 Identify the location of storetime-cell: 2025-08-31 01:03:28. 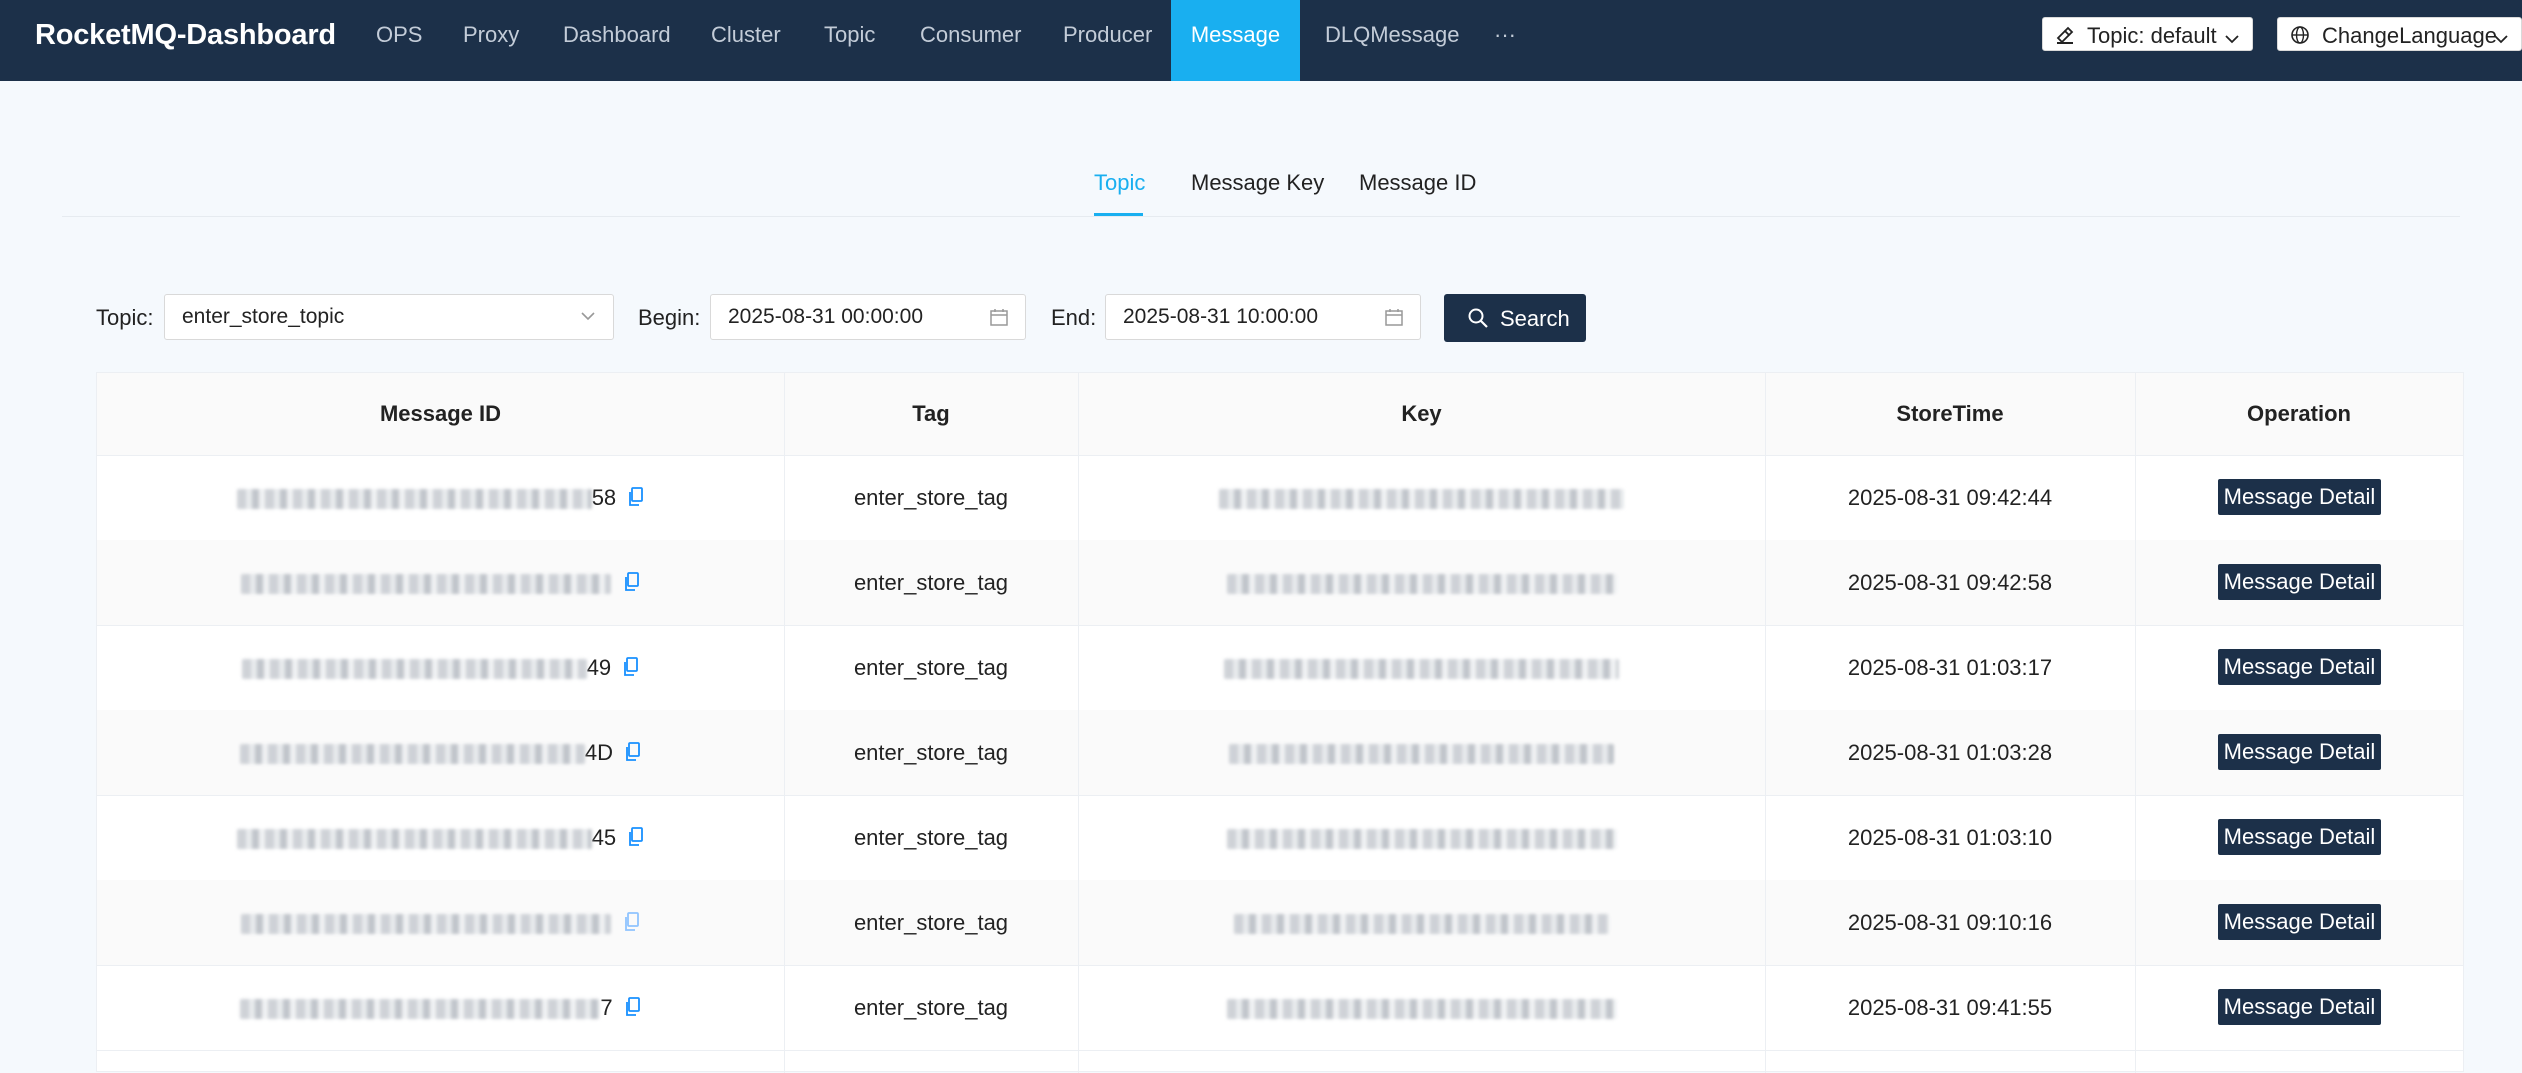
(1950, 752).